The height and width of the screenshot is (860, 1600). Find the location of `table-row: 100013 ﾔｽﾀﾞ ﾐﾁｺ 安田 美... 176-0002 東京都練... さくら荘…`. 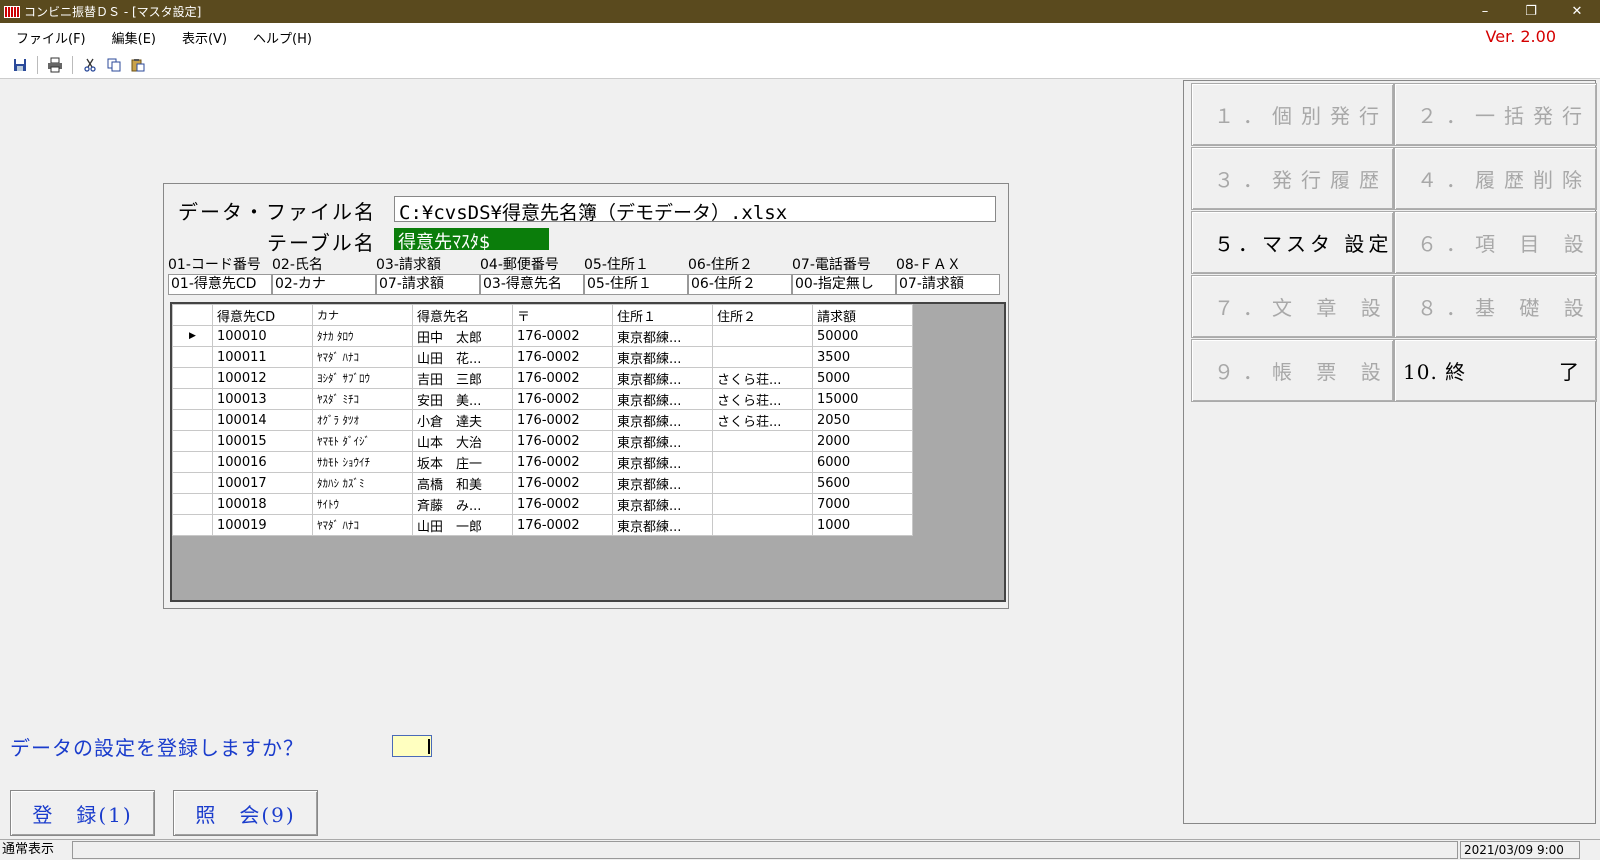

table-row: 100013 ﾔｽﾀﾞ ﾐﾁｺ 安田 美... 176-0002 東京都練... さくら荘… is located at coordinates (542, 399).